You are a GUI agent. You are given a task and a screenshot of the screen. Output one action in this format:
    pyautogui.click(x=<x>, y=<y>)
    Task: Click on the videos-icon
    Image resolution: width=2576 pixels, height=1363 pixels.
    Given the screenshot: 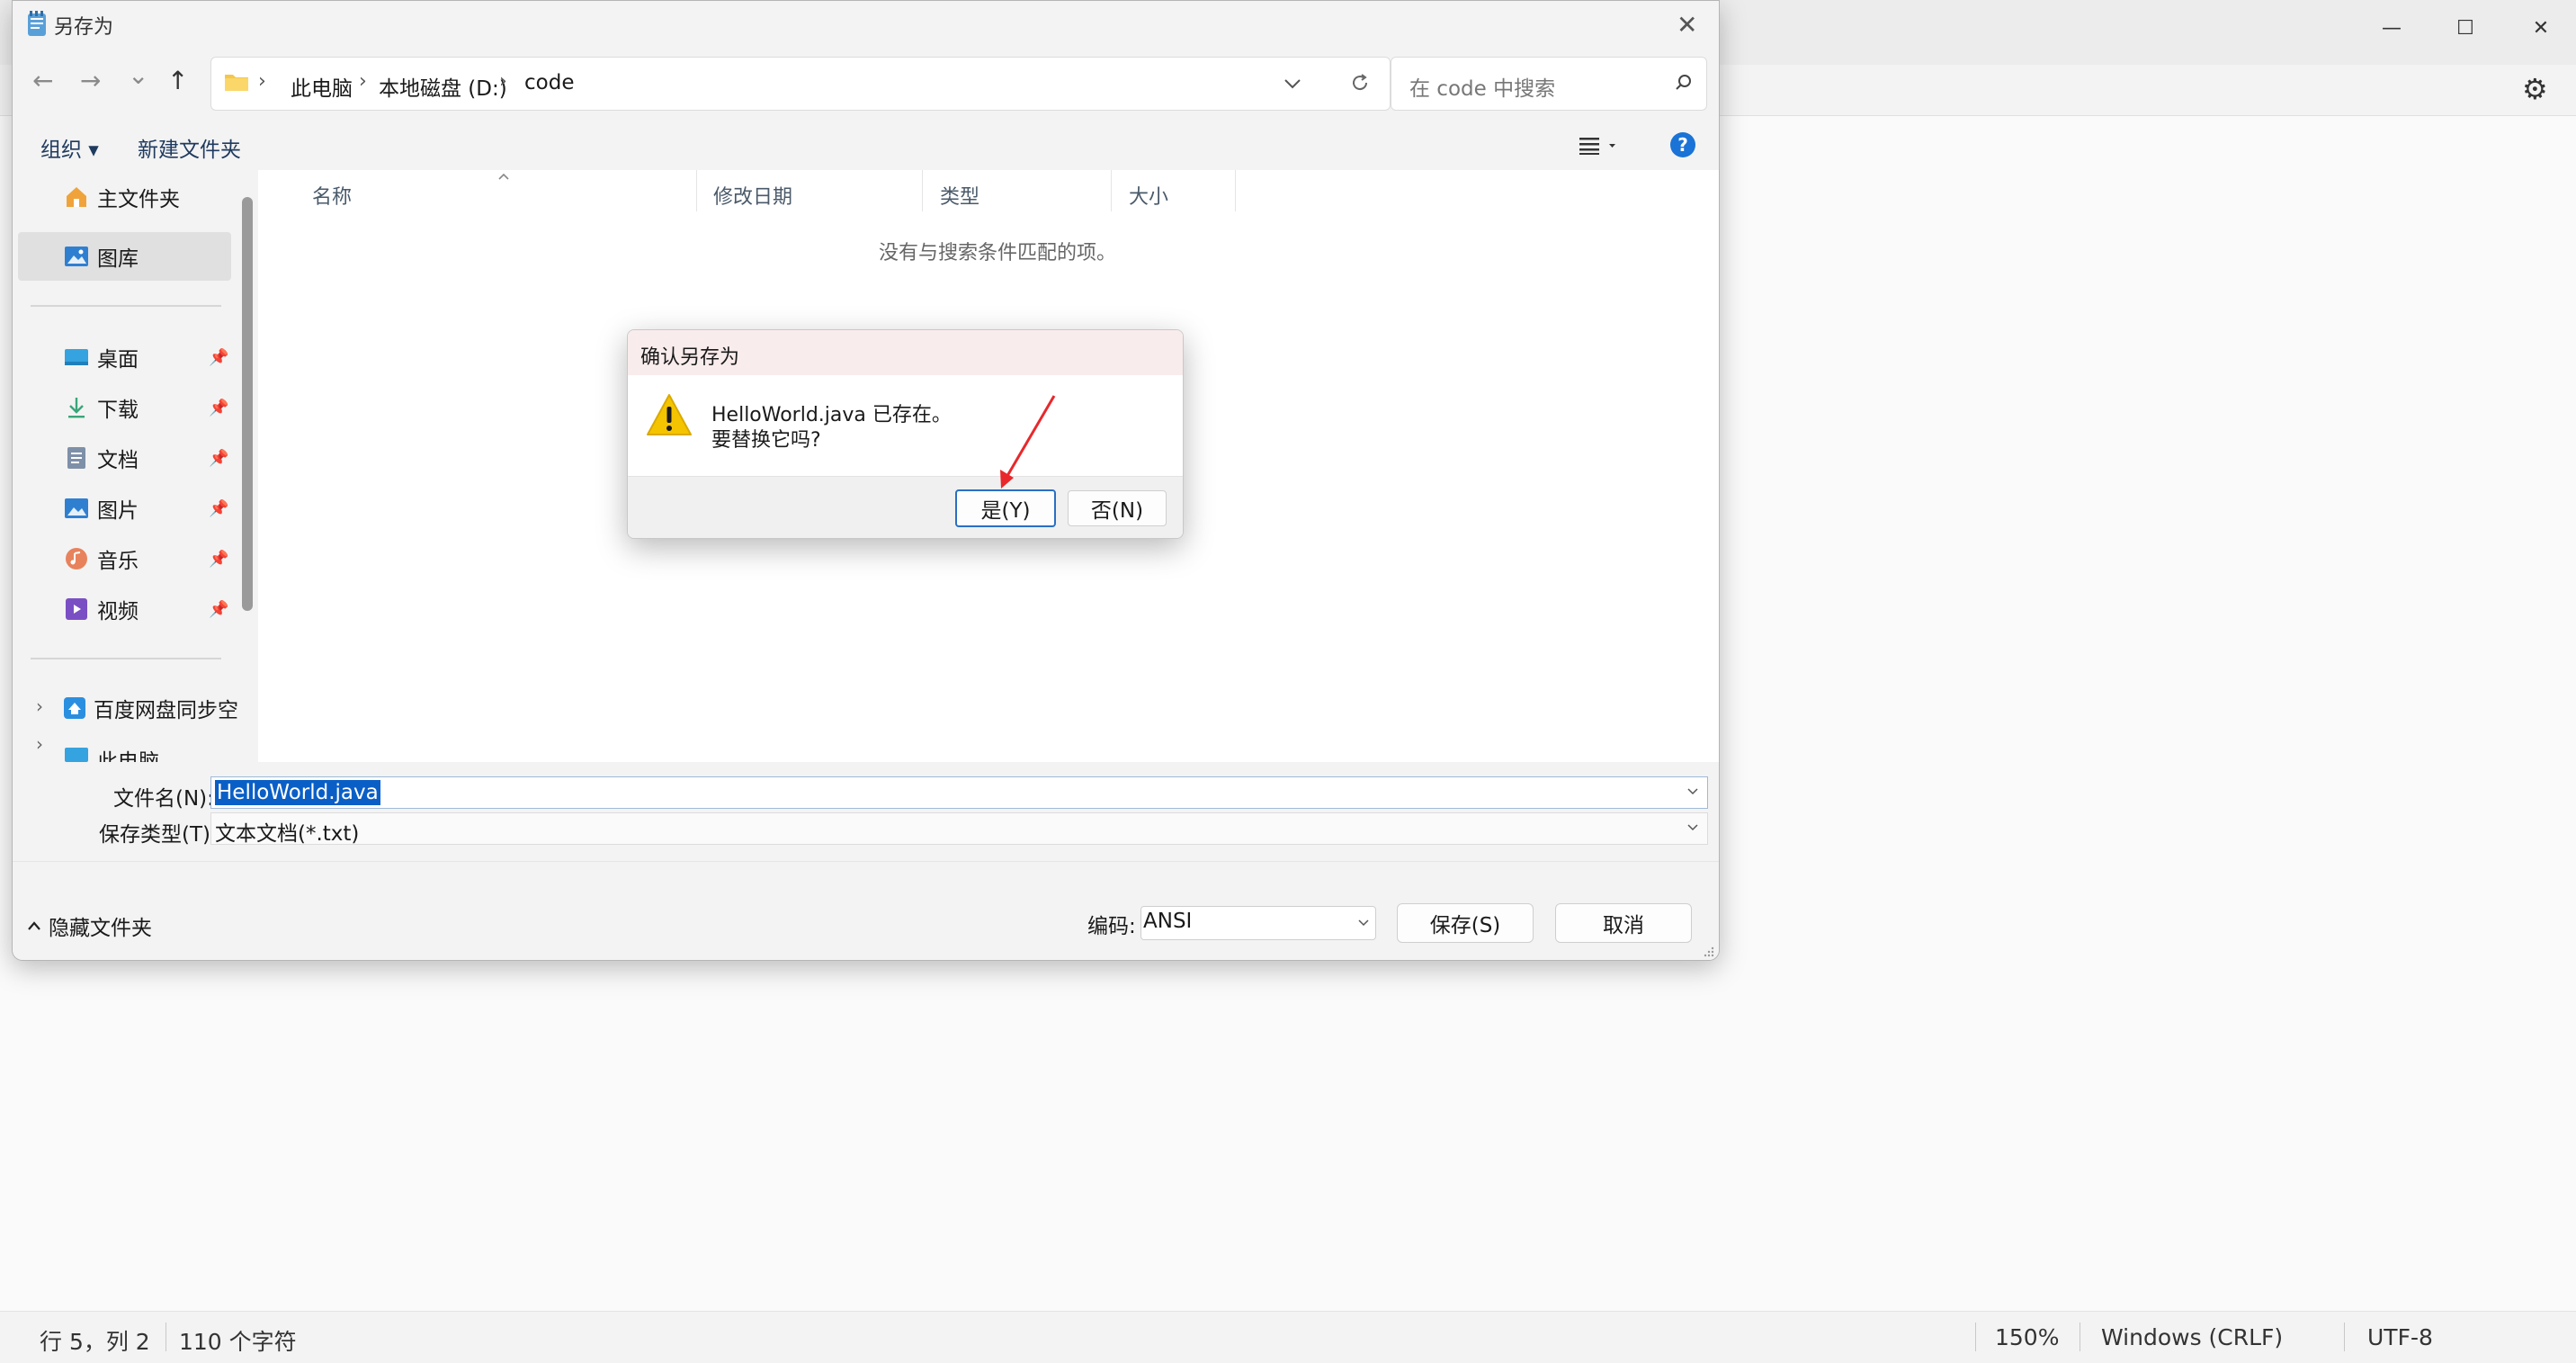 What is the action you would take?
    pyautogui.click(x=76, y=609)
    